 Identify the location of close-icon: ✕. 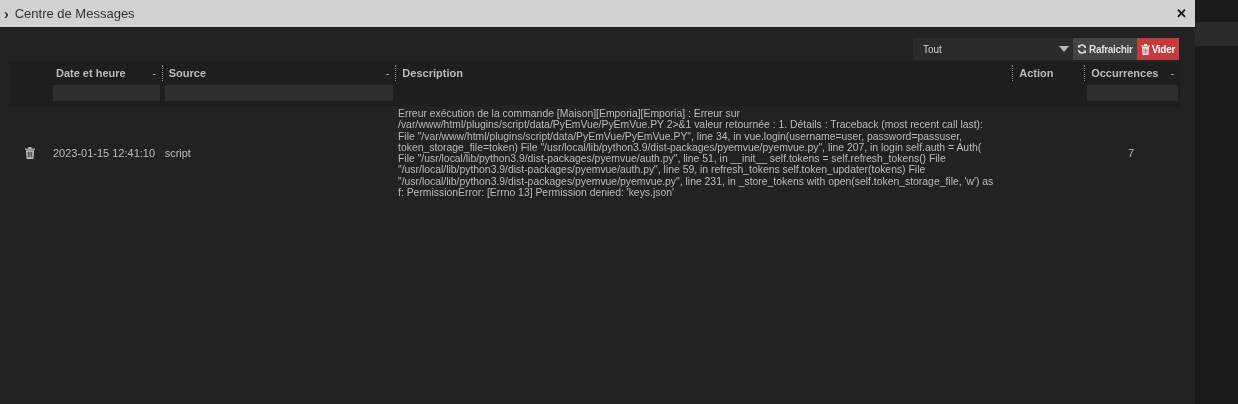
(1181, 13).